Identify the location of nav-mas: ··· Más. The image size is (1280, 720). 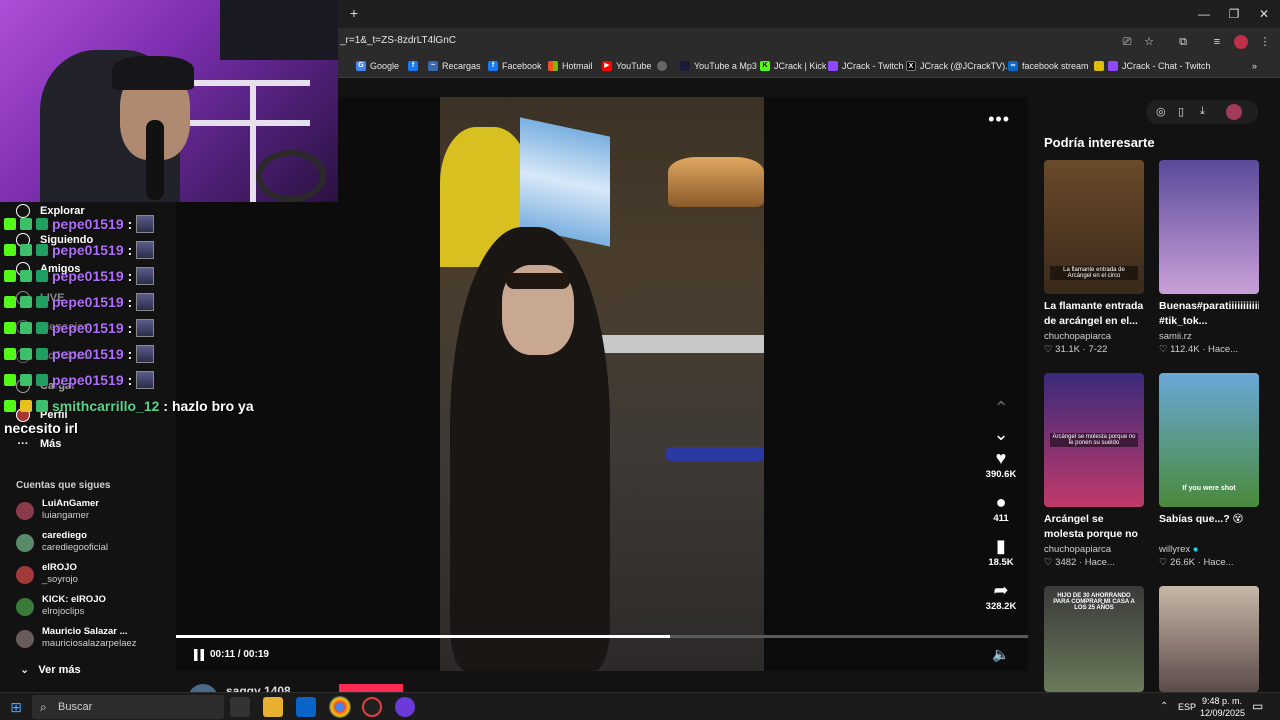
(39, 444).